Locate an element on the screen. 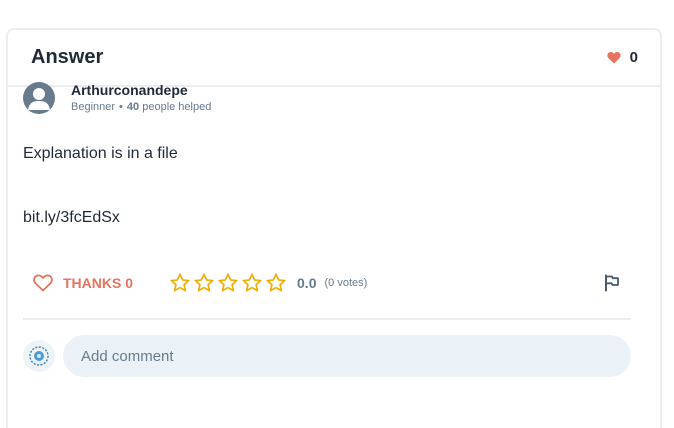 The width and height of the screenshot is (674, 428). current-user-avatar is located at coordinates (39, 356).